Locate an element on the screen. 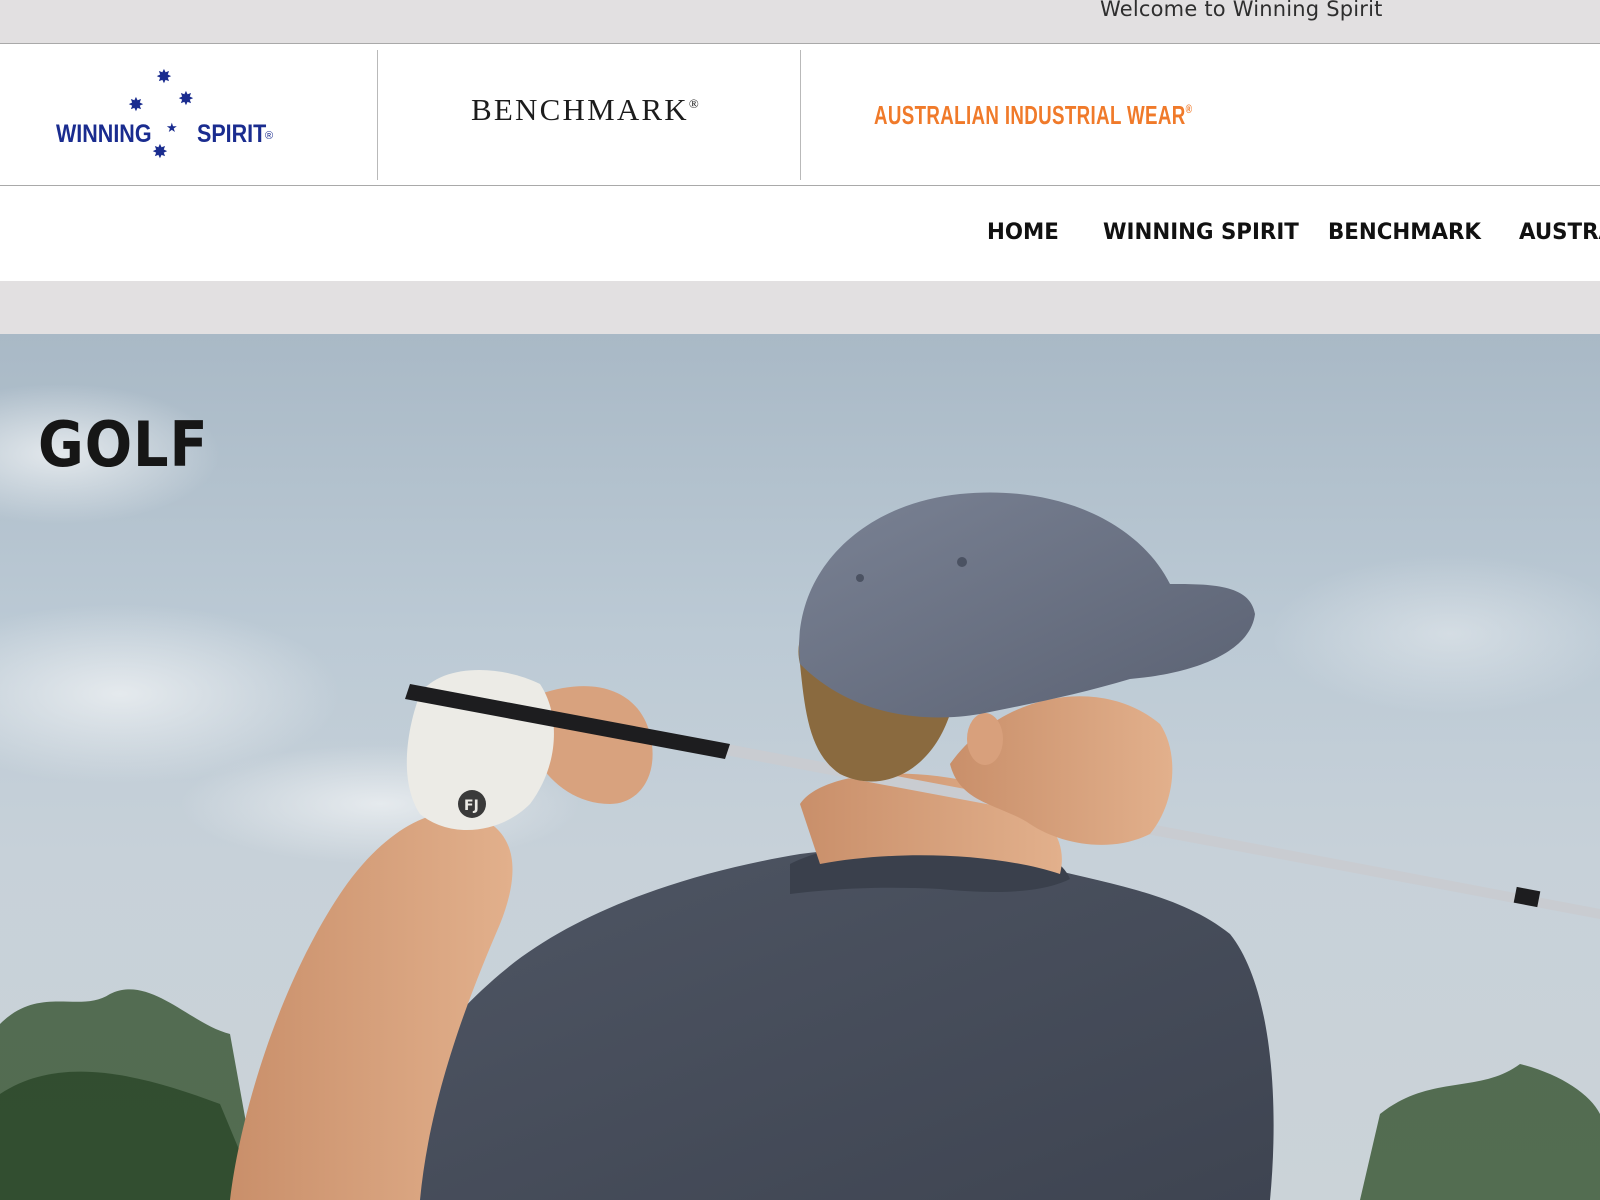  benchmark-brand-link: BENCHMARK® is located at coordinates (589, 115).